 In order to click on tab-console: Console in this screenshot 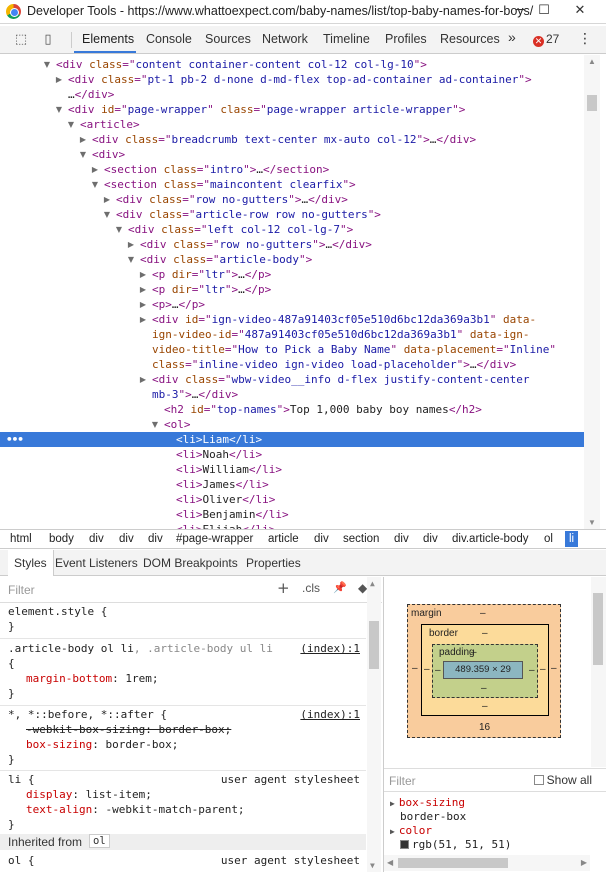, I will do `click(169, 39)`.